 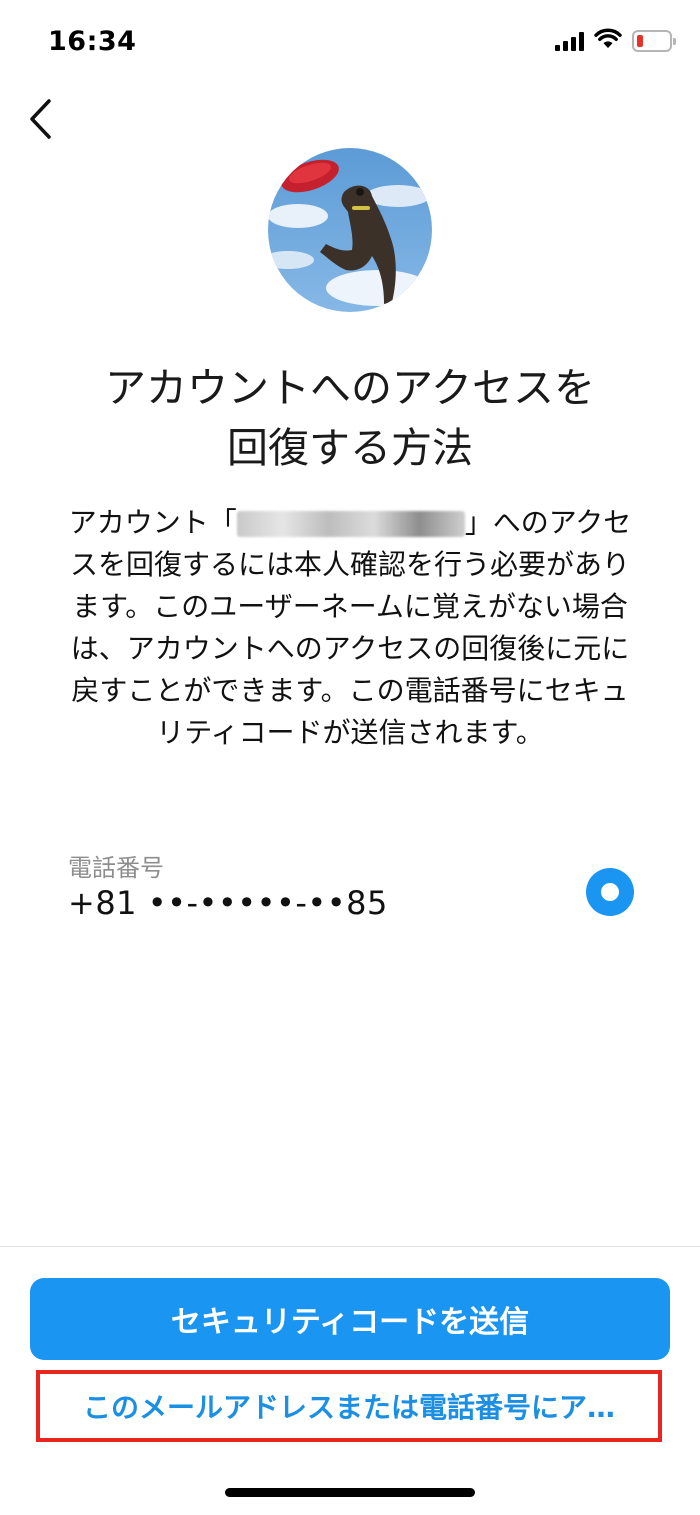 What do you see at coordinates (350, 418) in the screenshot?
I see `page-title: アカウントへのアクセスを 回復する方法` at bounding box center [350, 418].